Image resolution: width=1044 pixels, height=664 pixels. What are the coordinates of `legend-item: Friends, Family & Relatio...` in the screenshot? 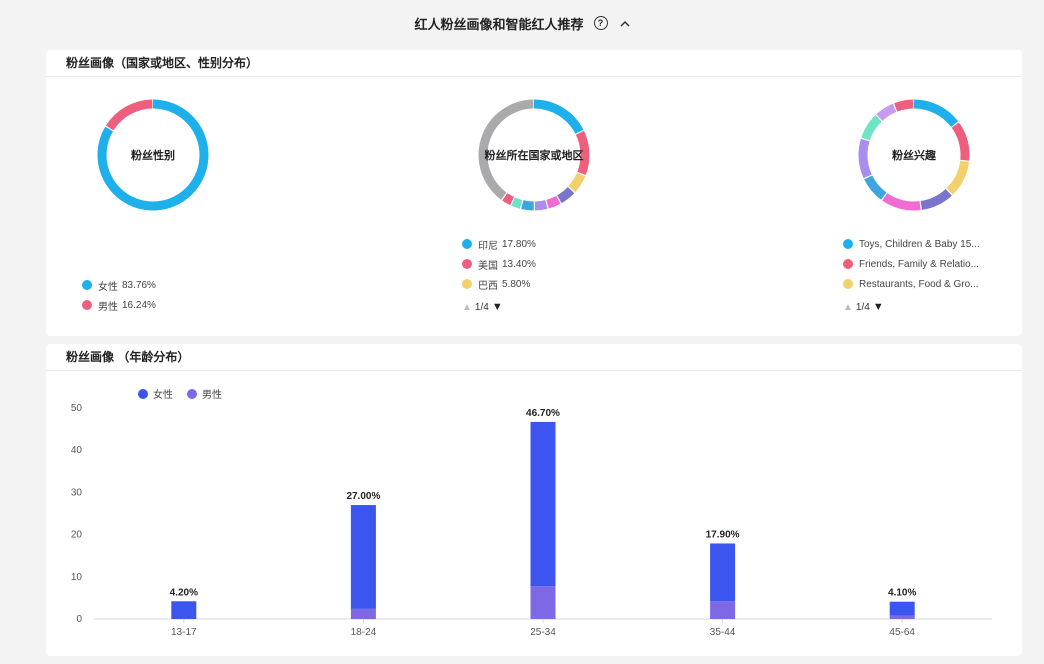 It's located at (918, 264).